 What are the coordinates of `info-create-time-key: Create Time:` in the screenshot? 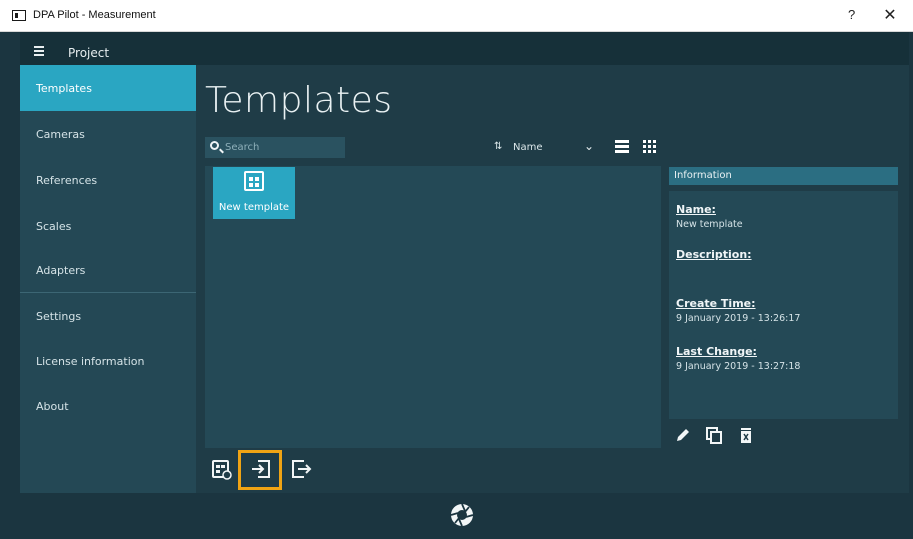 It's located at (716, 303).